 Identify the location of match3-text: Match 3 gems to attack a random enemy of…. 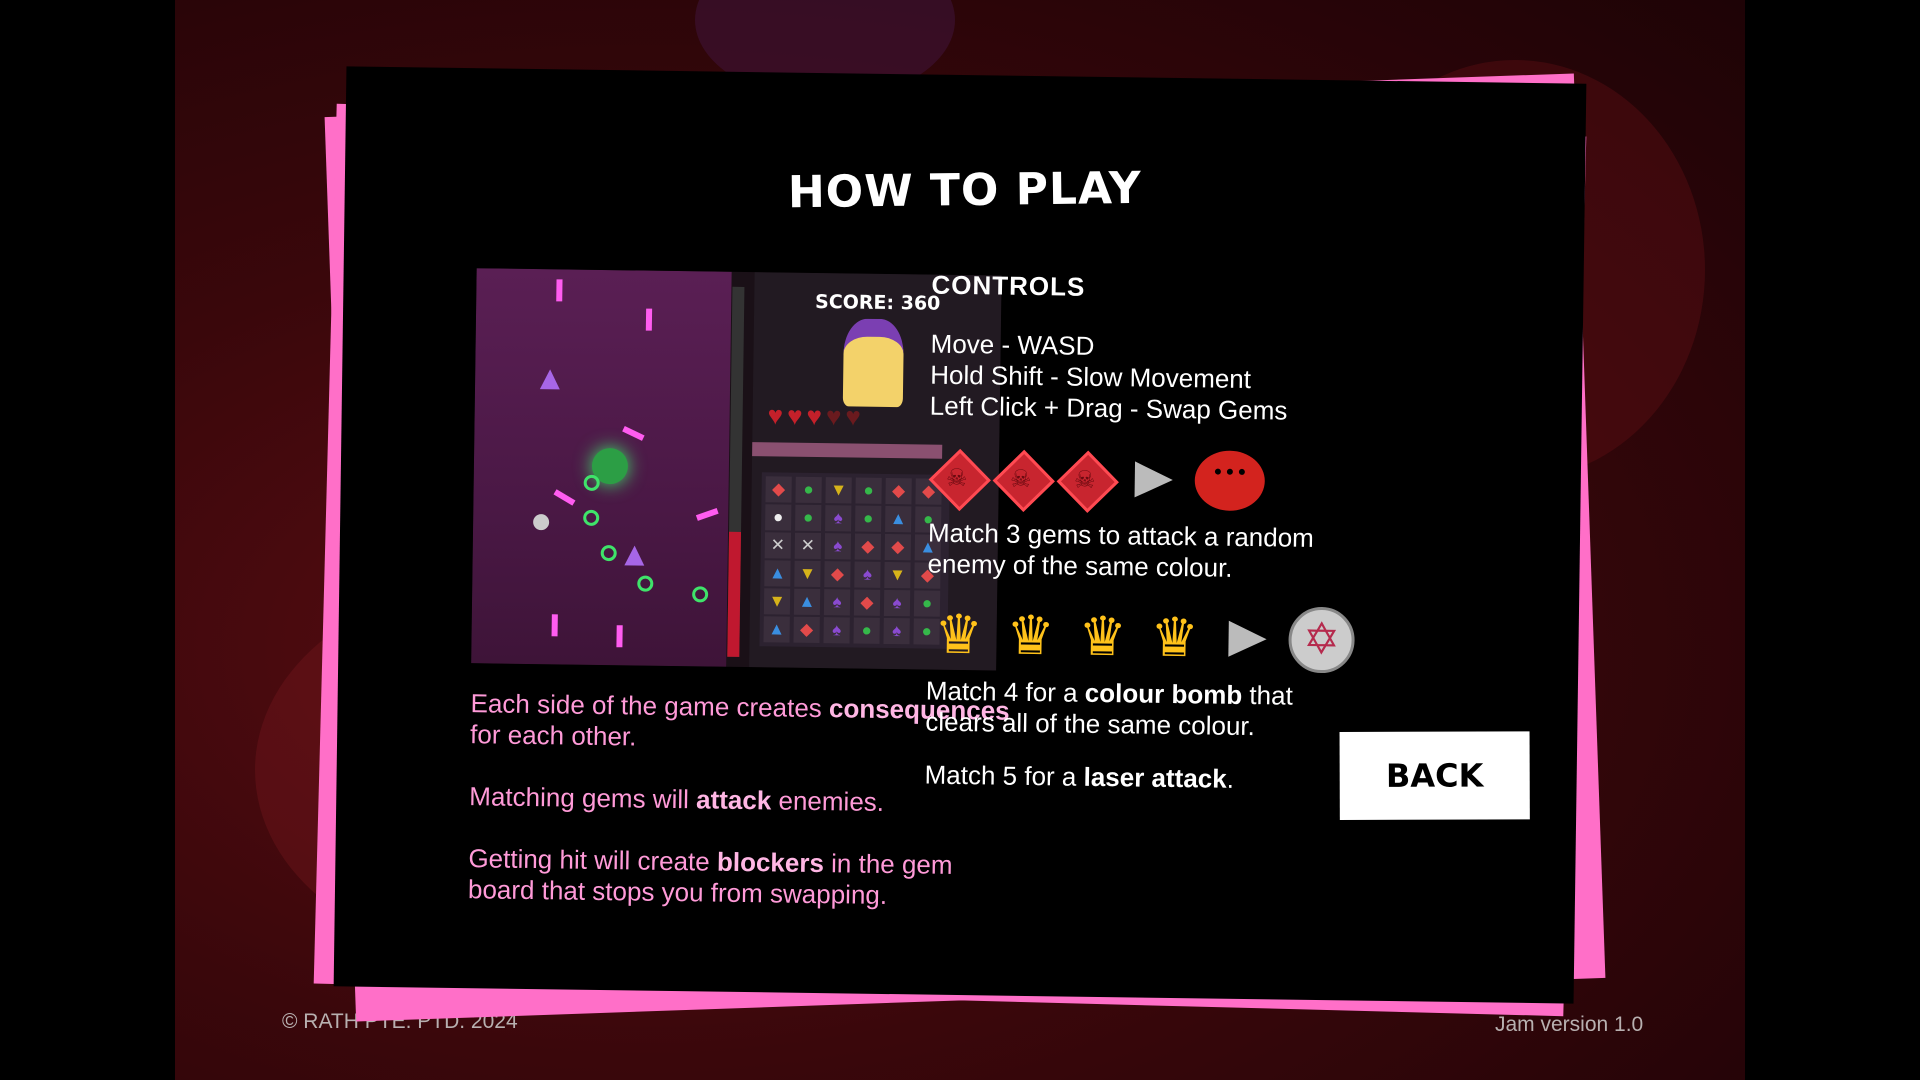
(1121, 550).